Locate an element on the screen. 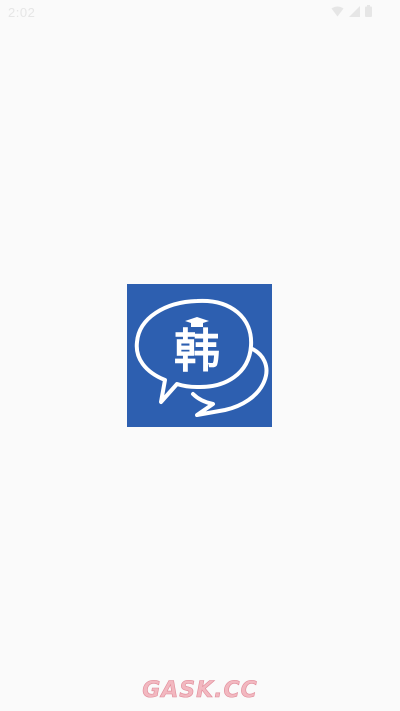 This screenshot has height=711, width=400. status-bar: 2:02 is located at coordinates (200, 13).